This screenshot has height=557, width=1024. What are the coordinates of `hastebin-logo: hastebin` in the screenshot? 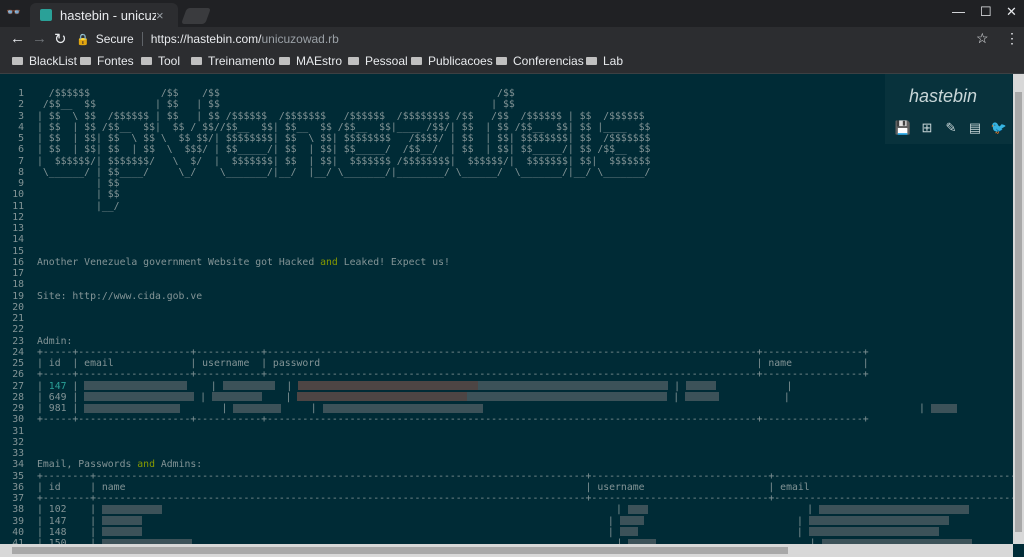 It's located at (943, 96).